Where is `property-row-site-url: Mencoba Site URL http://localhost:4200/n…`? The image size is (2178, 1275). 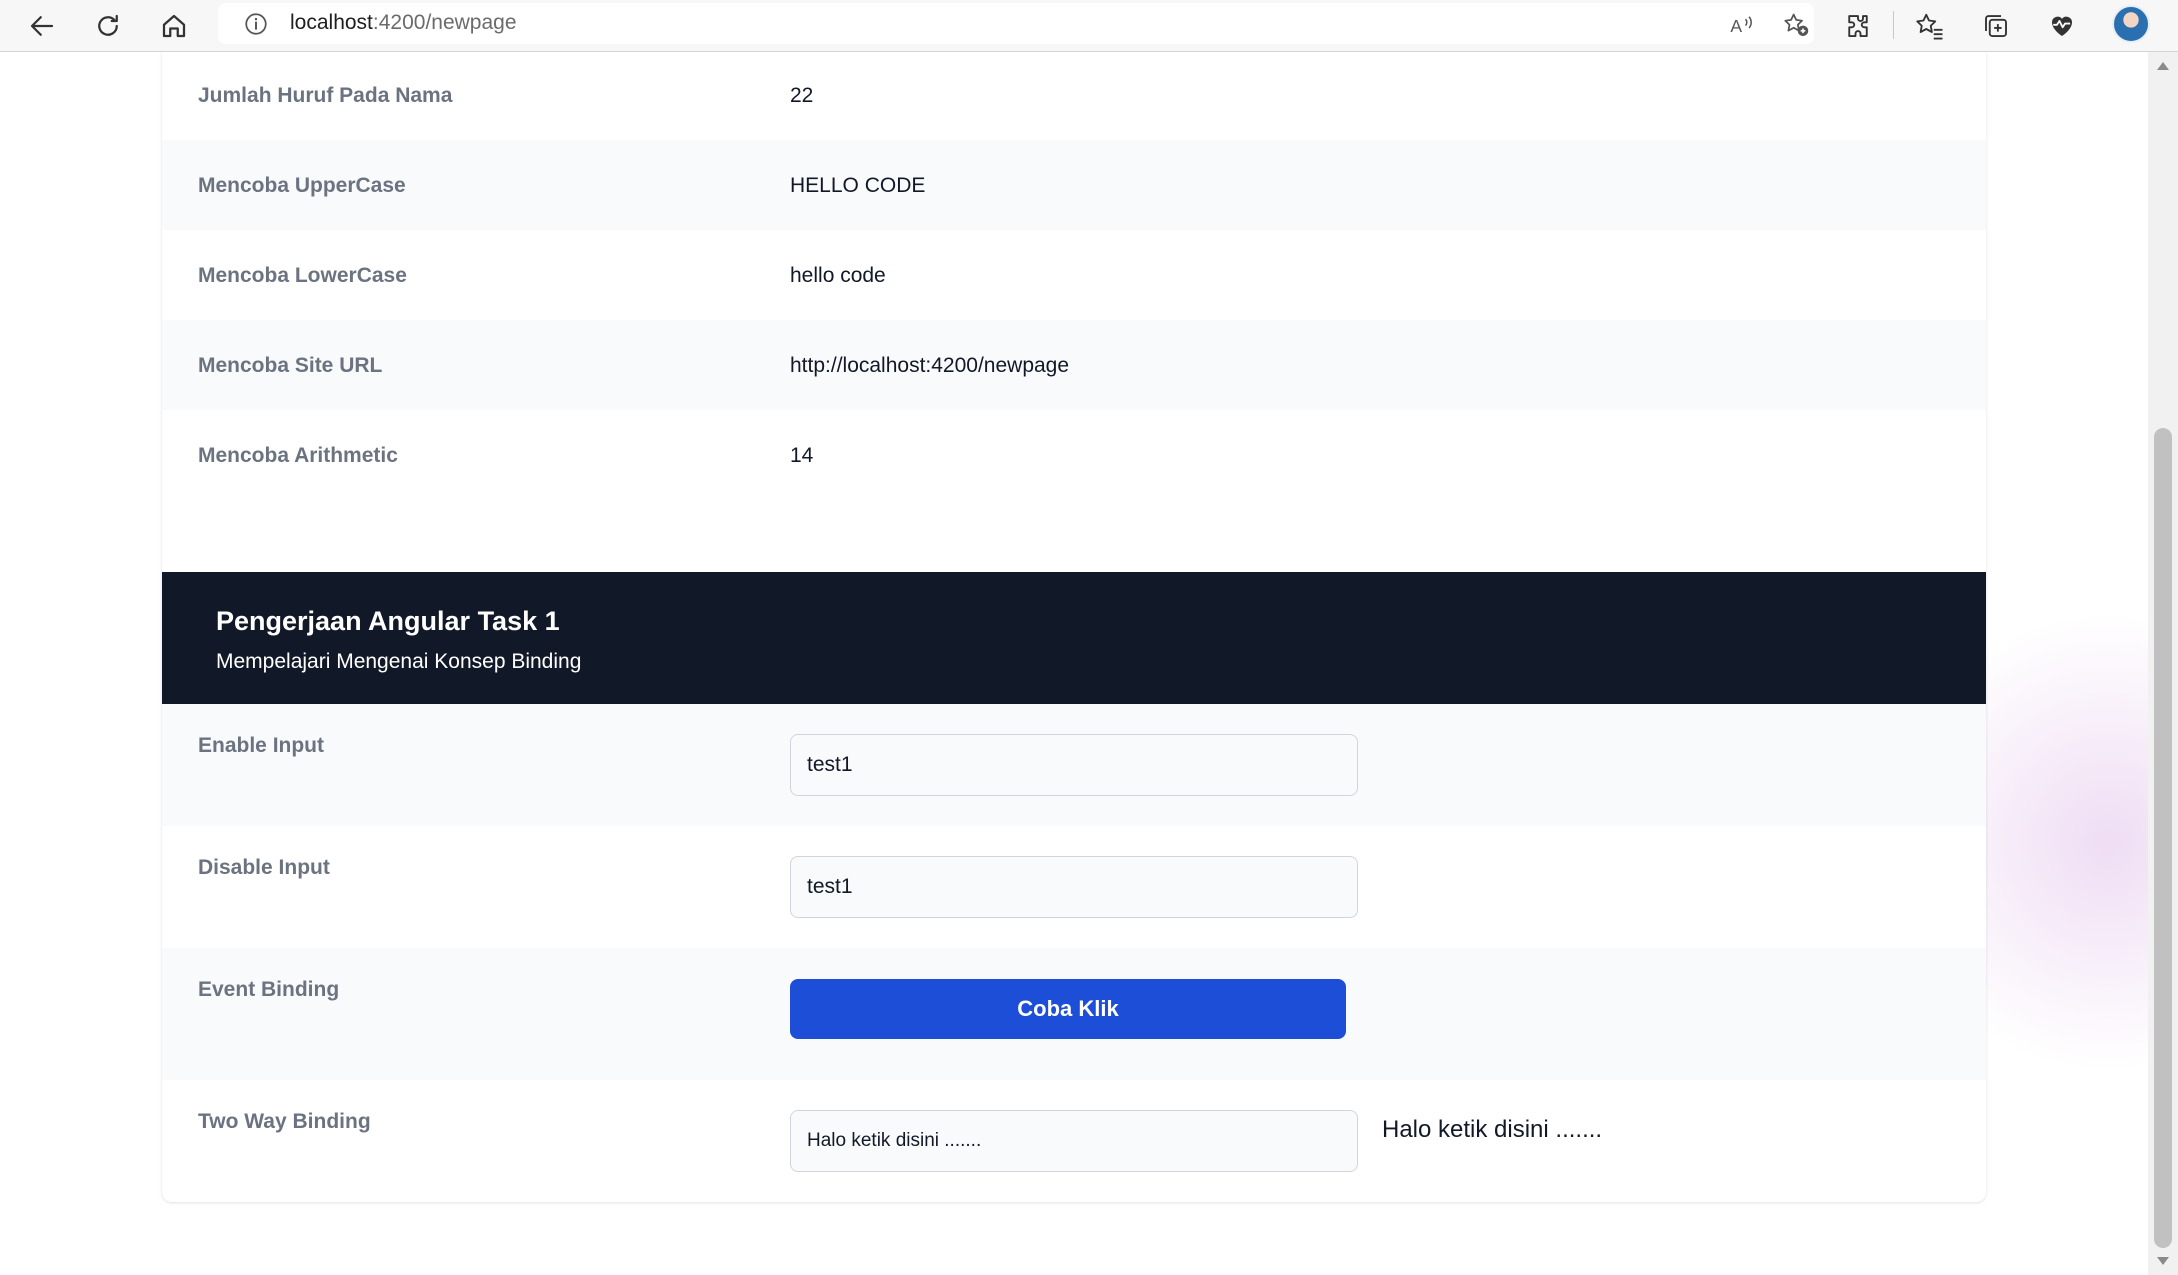 property-row-site-url: Mencoba Site URL http://localhost:4200/n… is located at coordinates (1074, 365).